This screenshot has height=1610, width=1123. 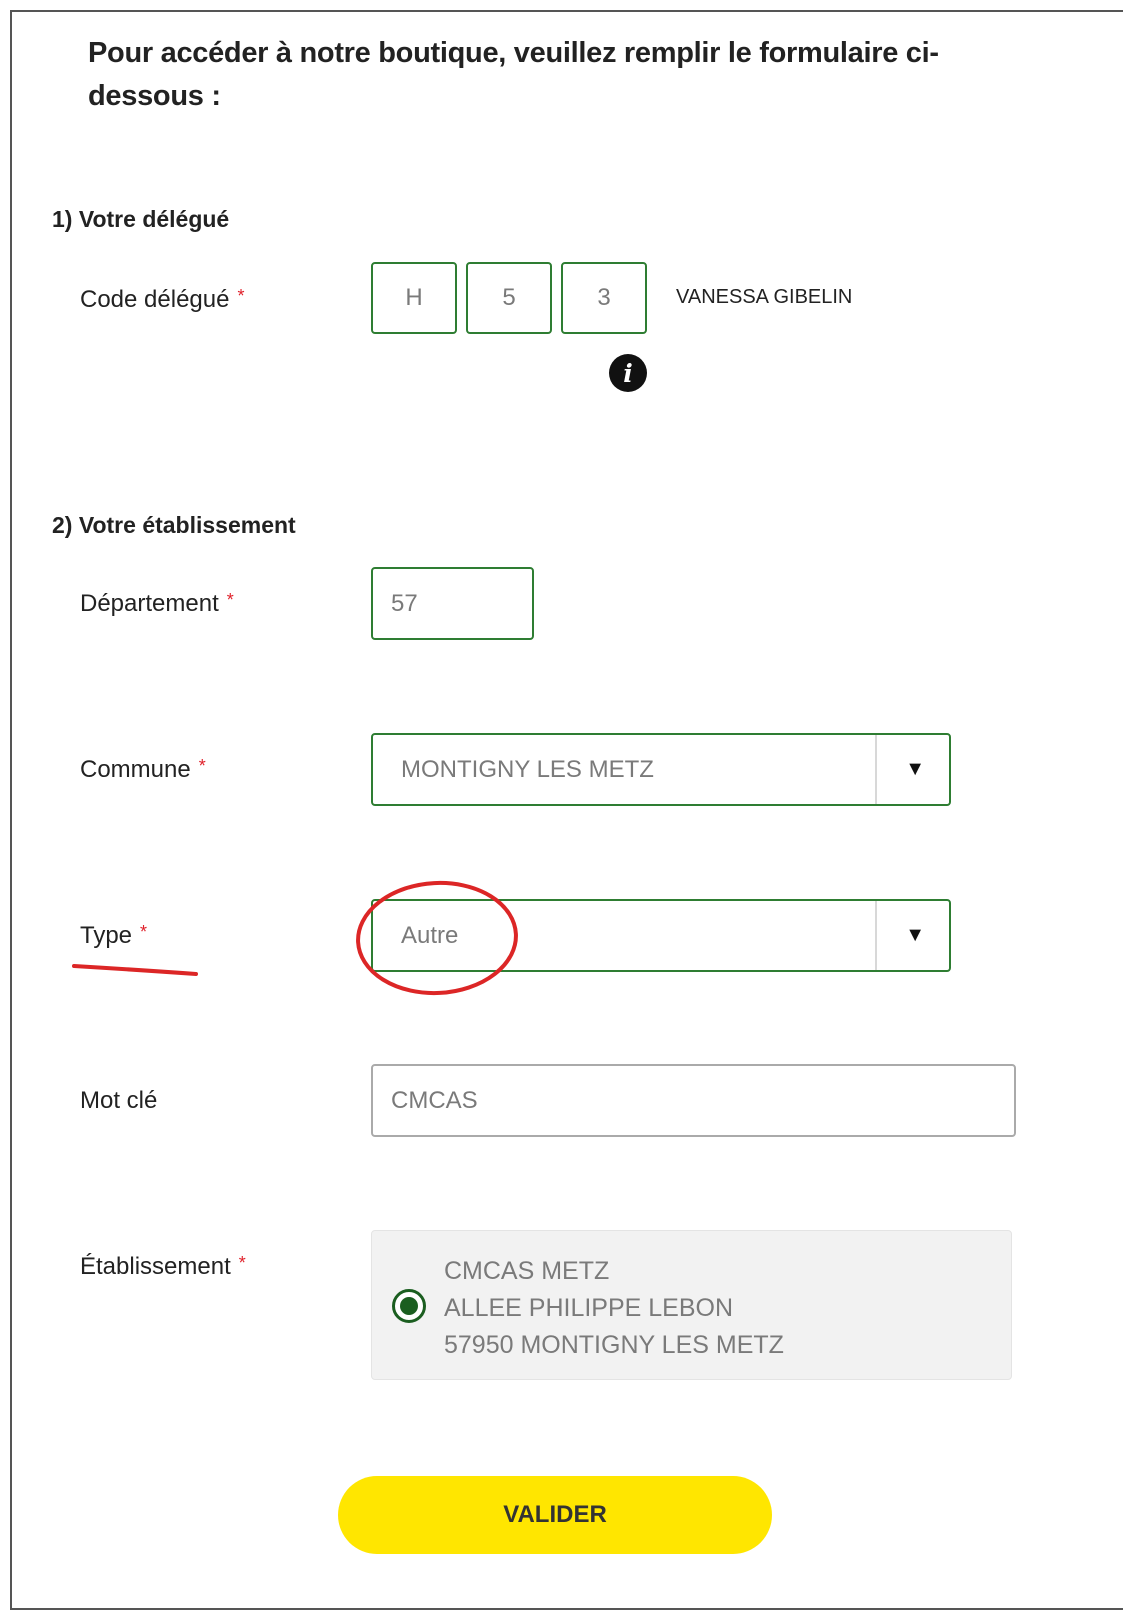 I want to click on etablissement-line-1: CMCAS METZ, so click(x=527, y=1271).